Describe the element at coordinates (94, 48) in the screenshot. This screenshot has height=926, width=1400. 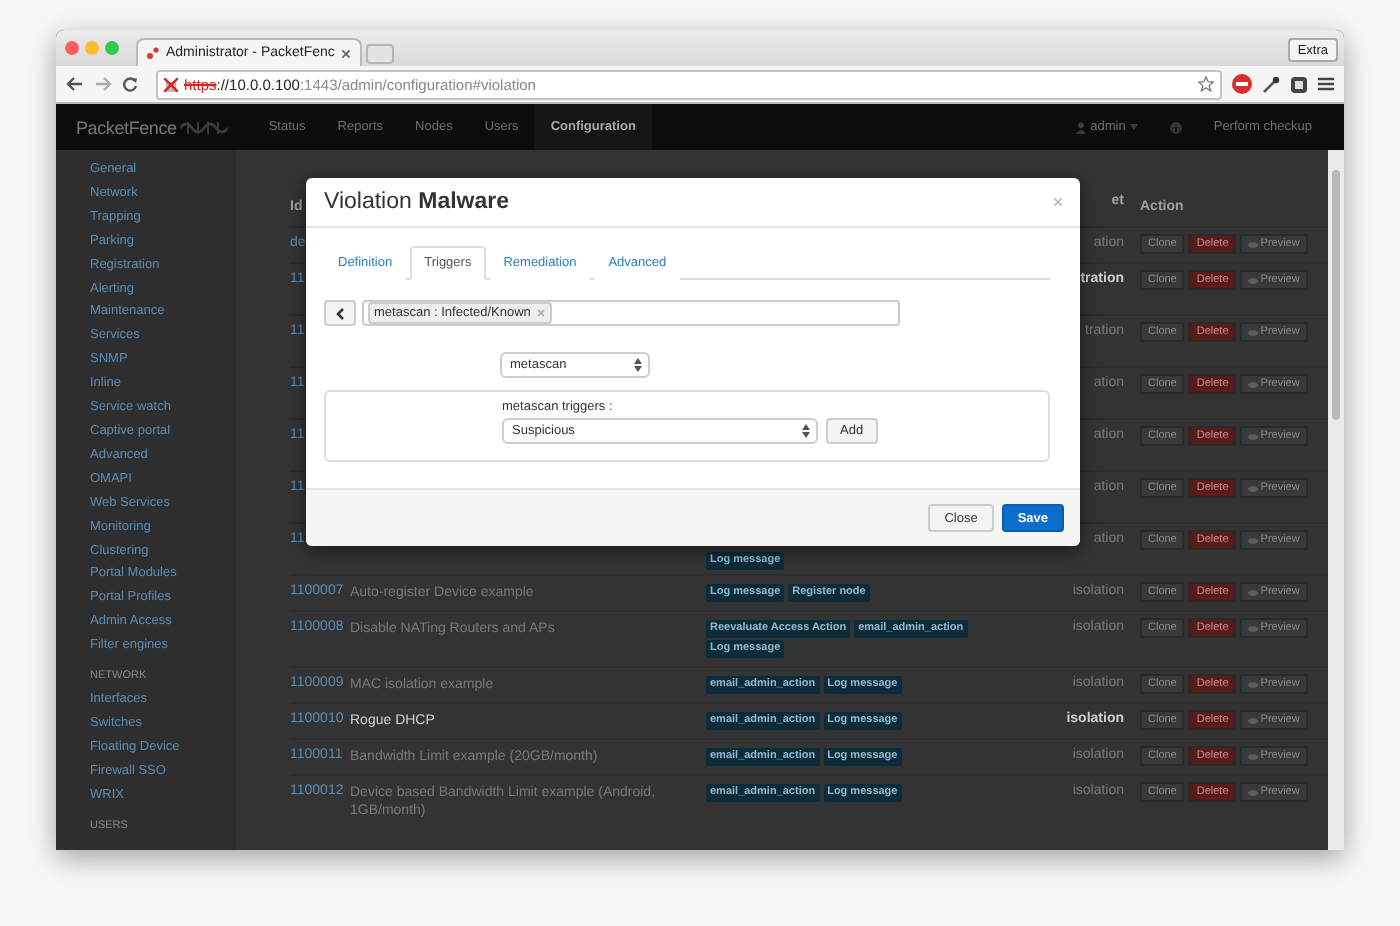
I see `window-controls-icon` at that location.